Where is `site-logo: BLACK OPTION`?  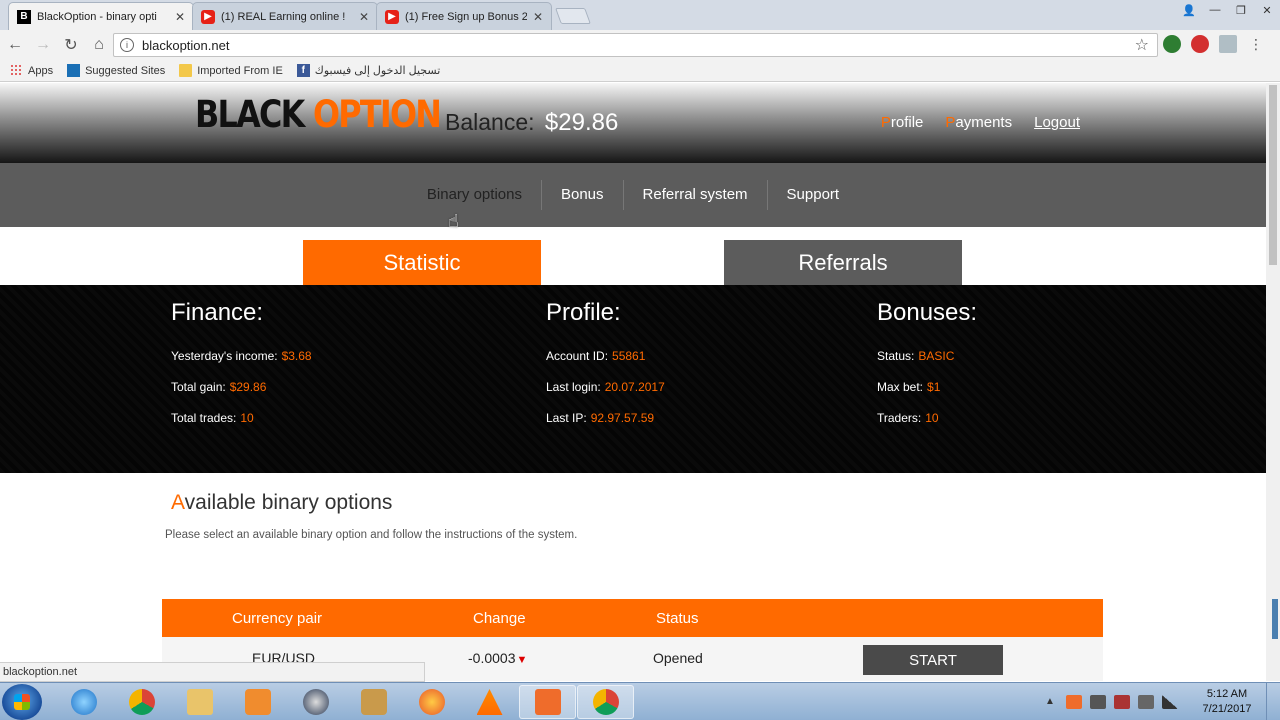 site-logo: BLACK OPTION is located at coordinates (318, 114).